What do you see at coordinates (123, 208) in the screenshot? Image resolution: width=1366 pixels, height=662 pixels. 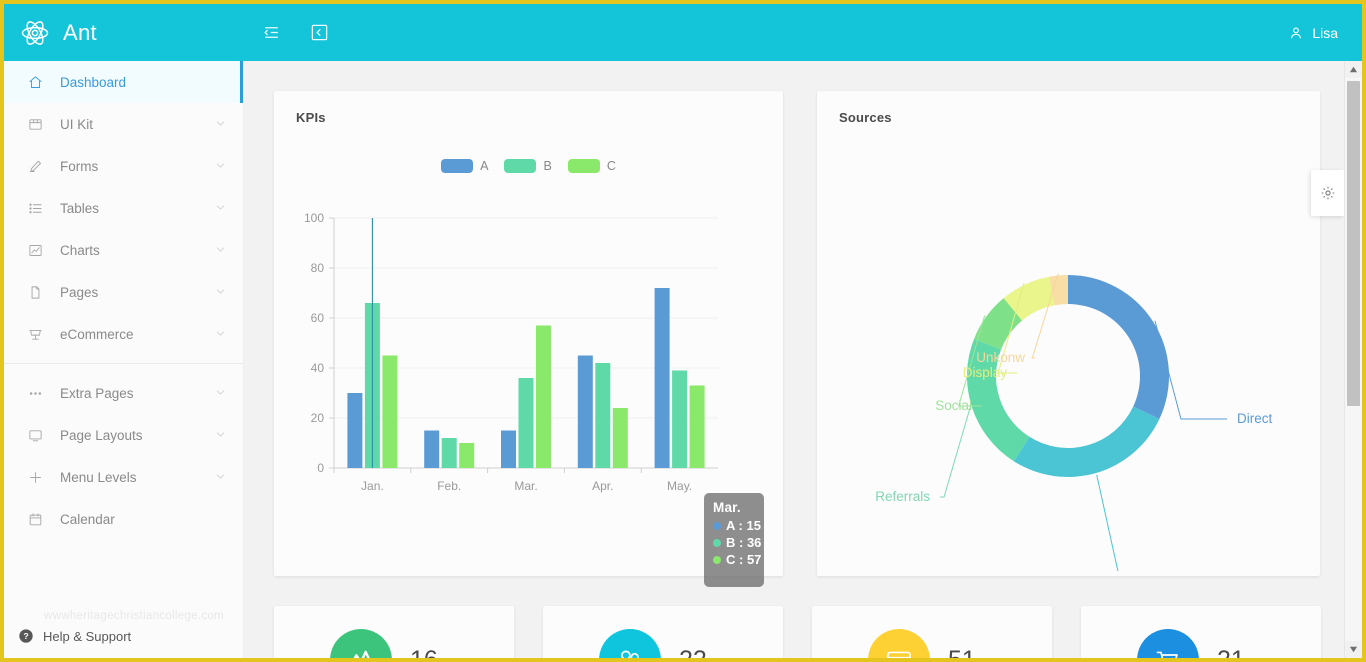 I see `sidebar-item-tables: Tables` at bounding box center [123, 208].